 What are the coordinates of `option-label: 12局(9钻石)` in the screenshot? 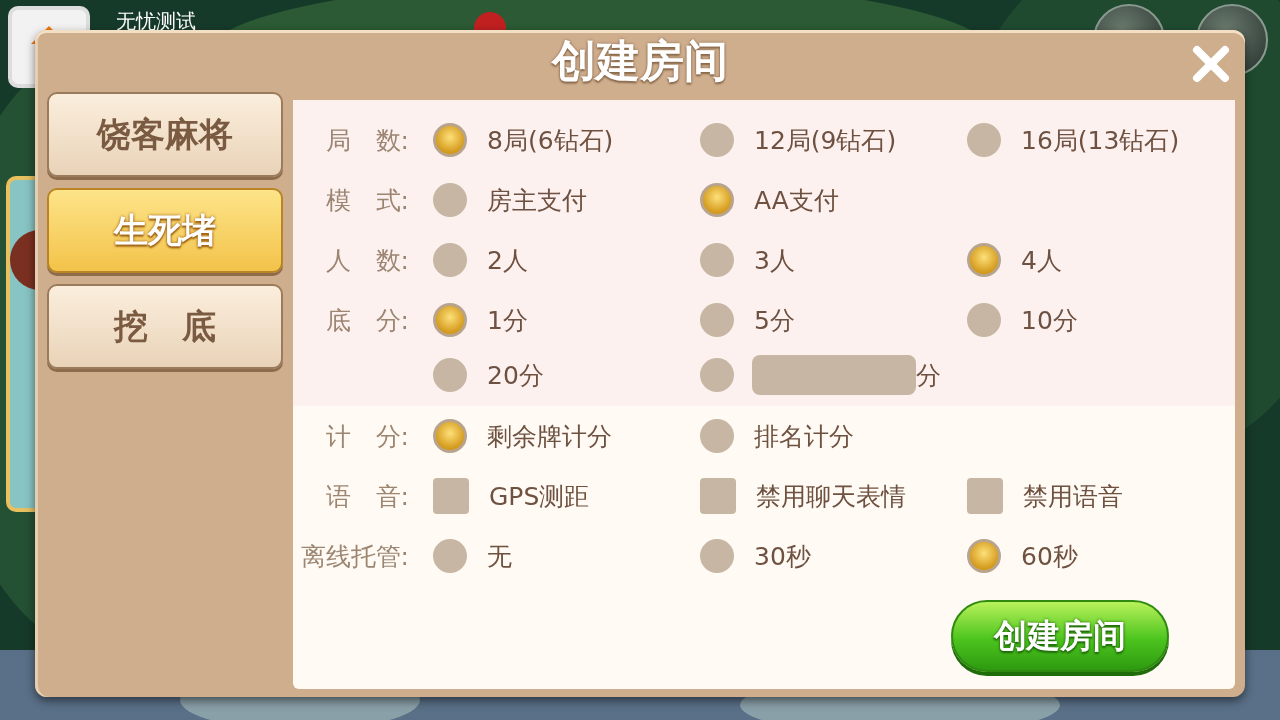 It's located at (825, 140).